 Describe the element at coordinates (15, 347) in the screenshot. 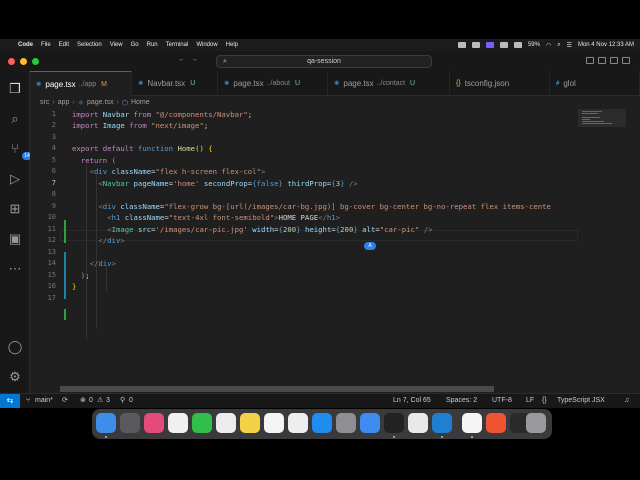

I see `accounts-icon: ◯` at that location.